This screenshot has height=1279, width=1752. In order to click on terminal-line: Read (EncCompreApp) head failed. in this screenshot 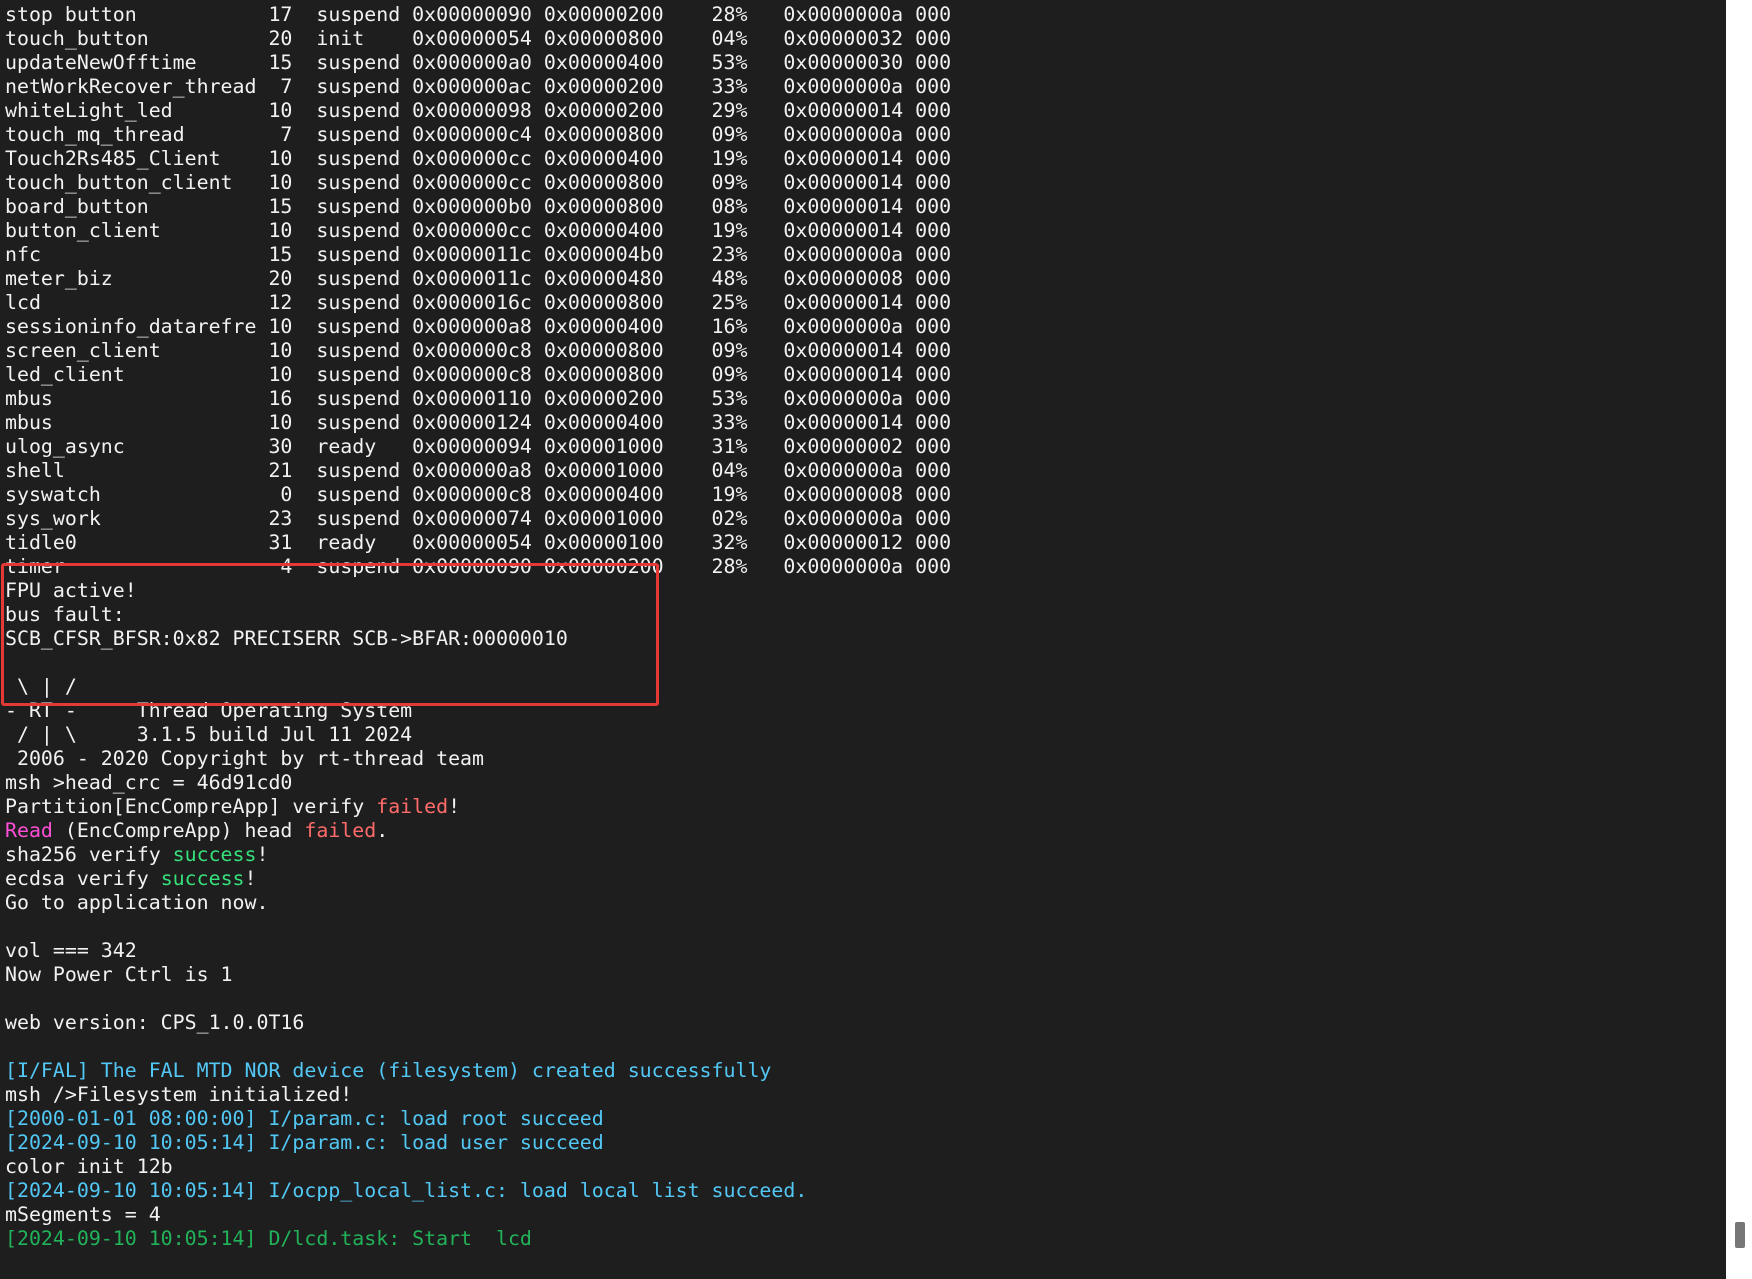, I will do `click(862, 831)`.